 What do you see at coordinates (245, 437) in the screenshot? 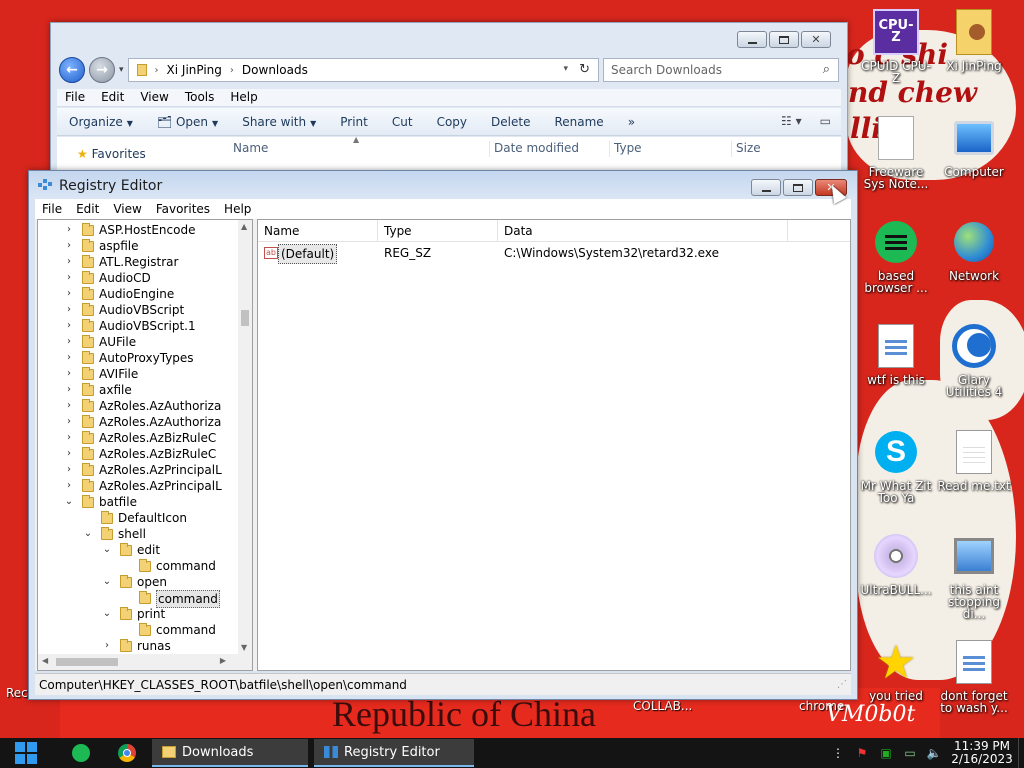
I see `tree-vertical-scrollbar: ▲ ▼` at bounding box center [245, 437].